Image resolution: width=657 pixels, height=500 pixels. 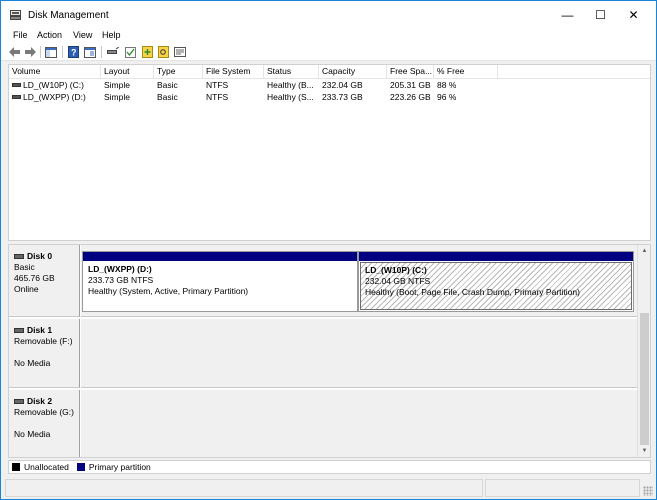 I want to click on disk-name: Disk 2, so click(x=40, y=401).